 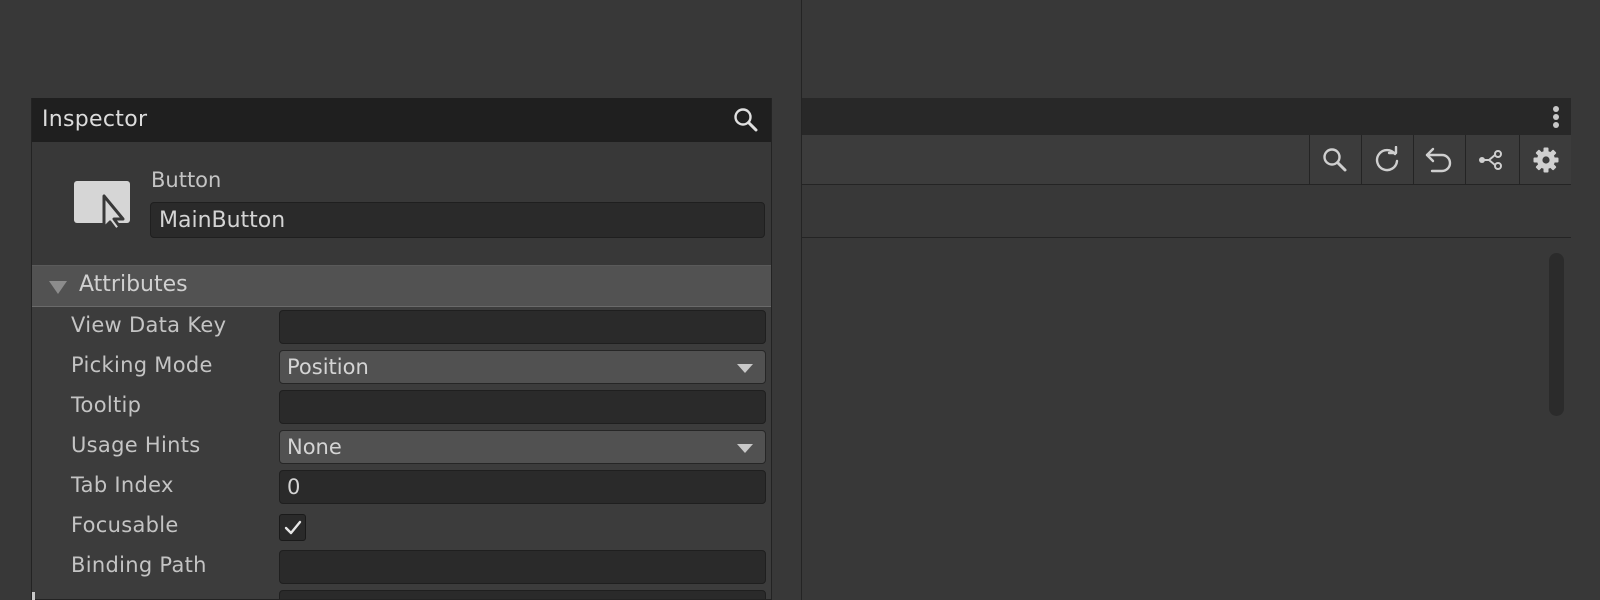 What do you see at coordinates (1556, 334) in the screenshot?
I see `vertical-scrollbar` at bounding box center [1556, 334].